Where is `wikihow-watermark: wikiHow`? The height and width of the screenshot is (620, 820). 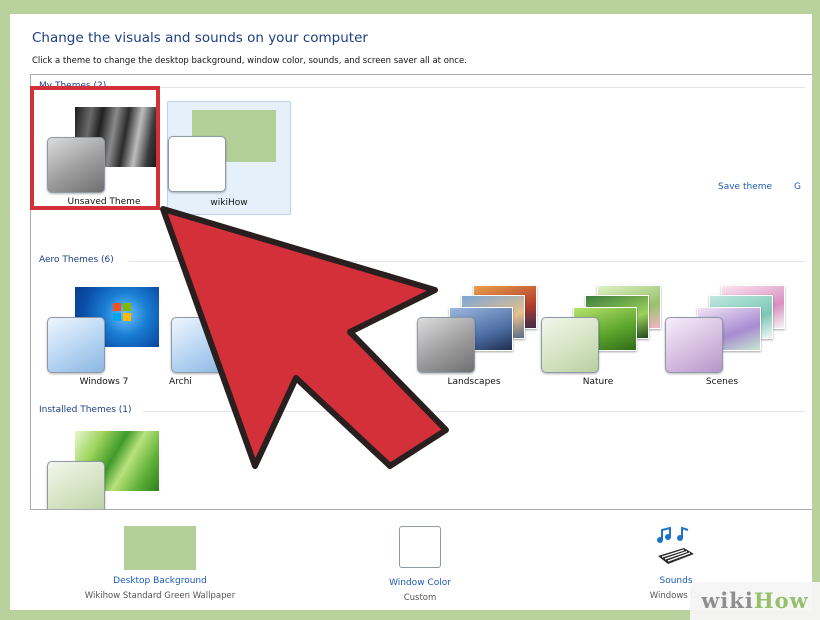
wikihow-watermark: wikiHow is located at coordinates (755, 601).